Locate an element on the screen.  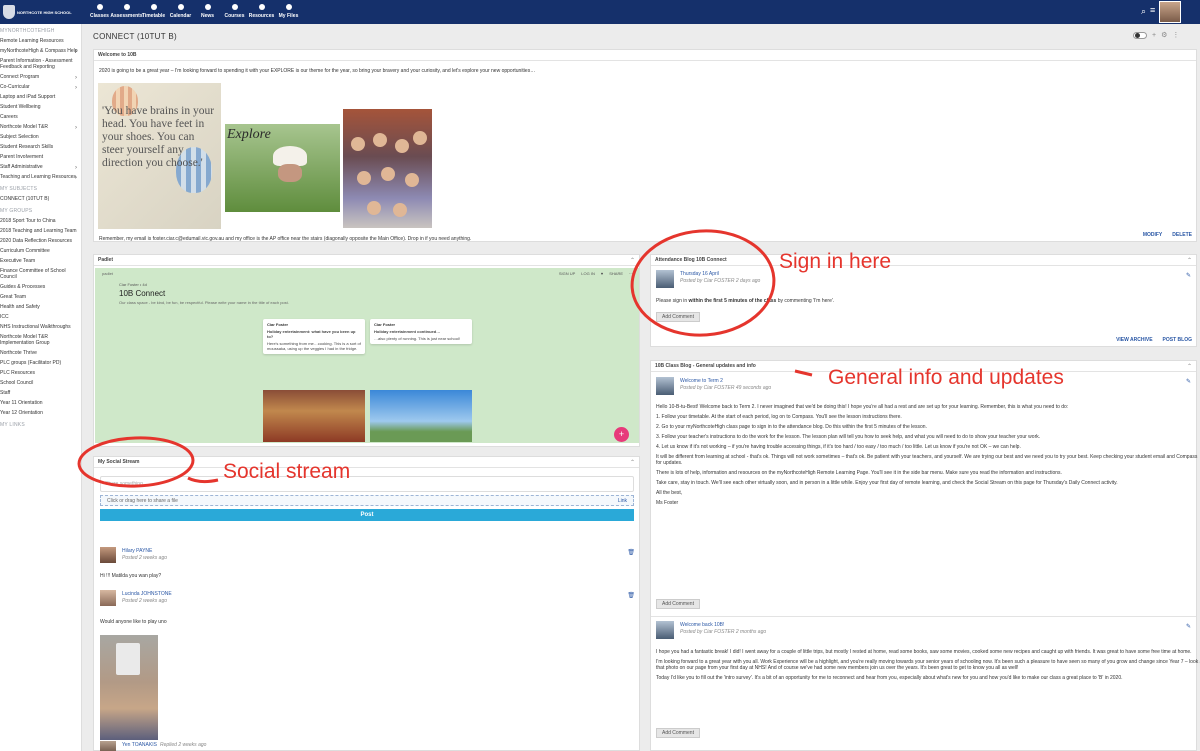
add-post-button: + is located at coordinates (621, 434).